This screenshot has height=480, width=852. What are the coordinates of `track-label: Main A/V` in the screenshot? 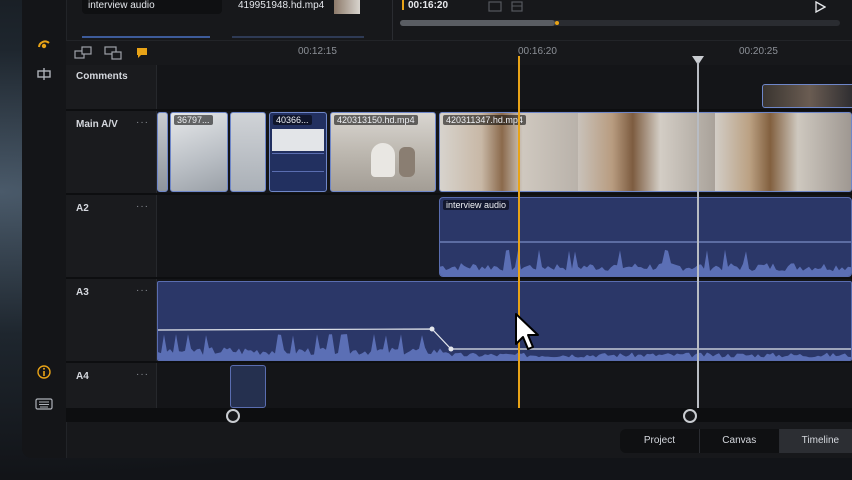 It's located at (97, 124).